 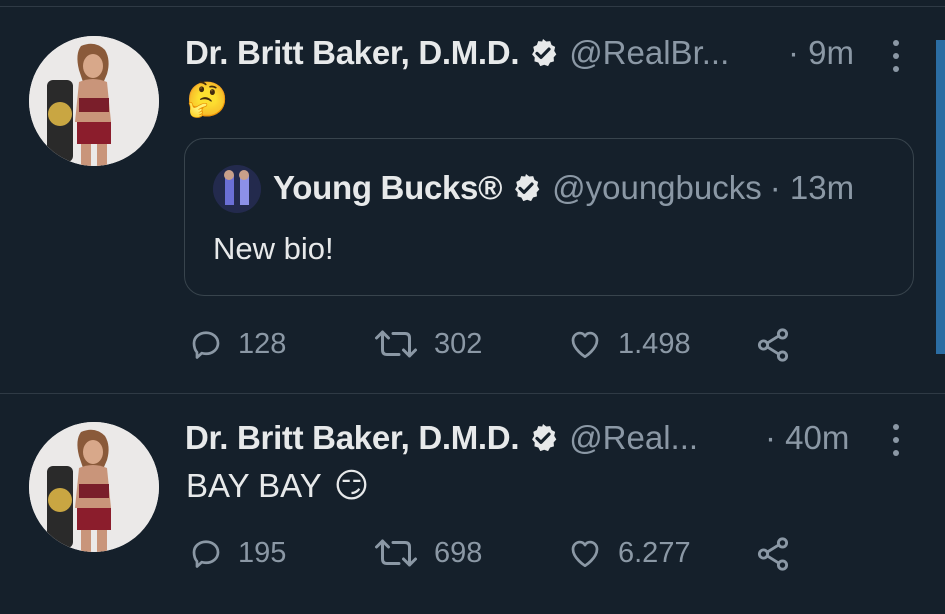 What do you see at coordinates (812, 188) in the screenshot?
I see `quoted-timestamp: · 13m` at bounding box center [812, 188].